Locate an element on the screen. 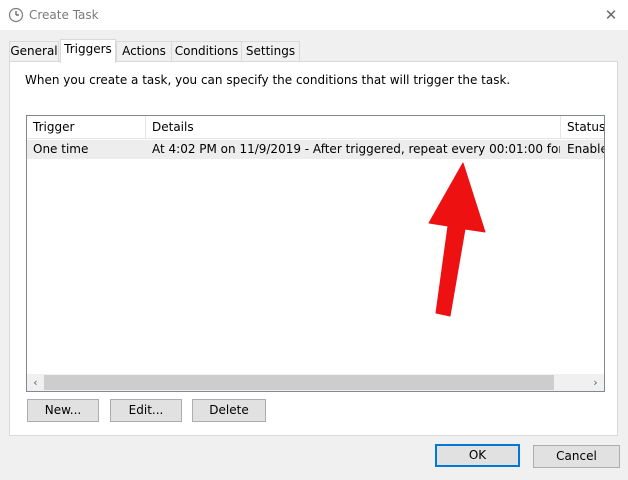 The image size is (628, 480). close-button: ✕ is located at coordinates (611, 15).